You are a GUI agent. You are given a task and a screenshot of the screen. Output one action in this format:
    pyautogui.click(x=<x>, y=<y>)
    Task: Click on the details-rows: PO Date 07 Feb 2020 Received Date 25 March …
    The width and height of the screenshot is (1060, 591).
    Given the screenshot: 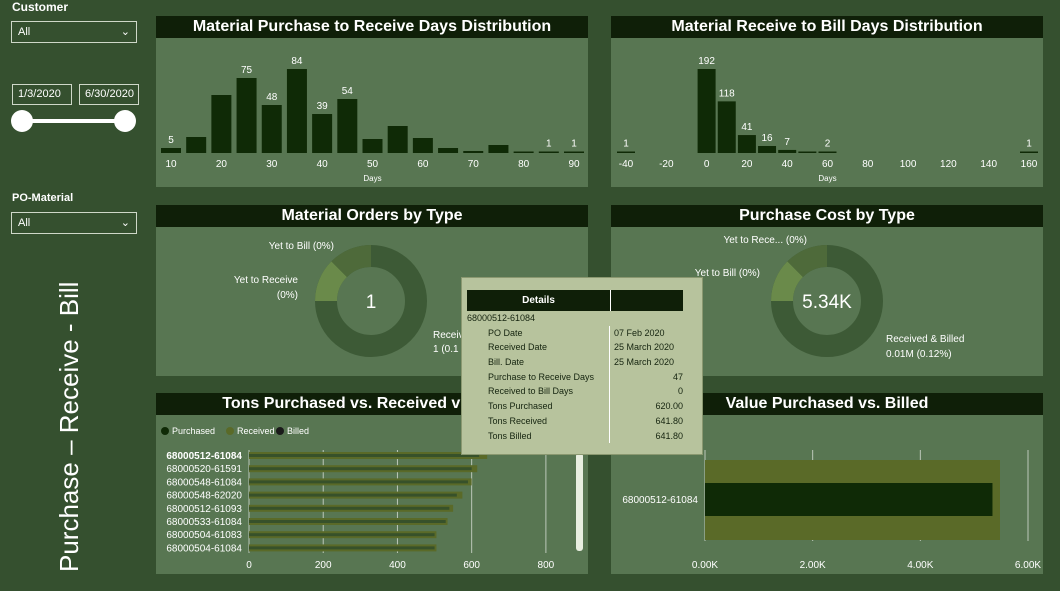 What is the action you would take?
    pyautogui.click(x=575, y=384)
    